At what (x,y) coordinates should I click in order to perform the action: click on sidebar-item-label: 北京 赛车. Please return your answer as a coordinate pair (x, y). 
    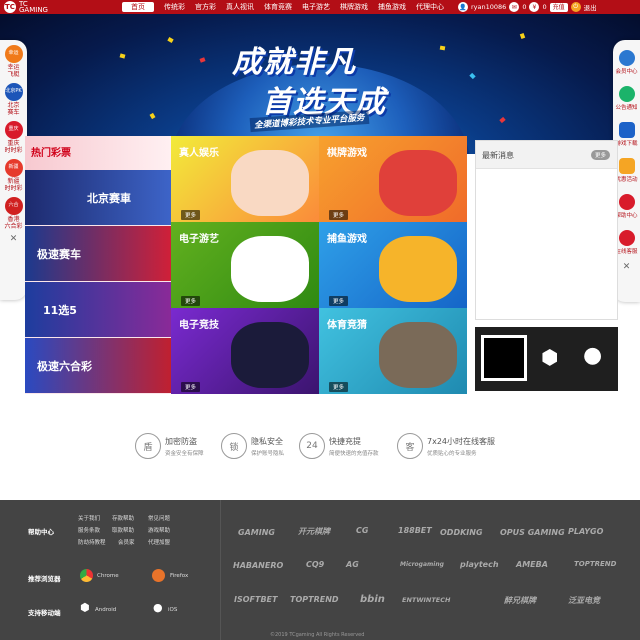
    Looking at the image, I should click on (13, 108).